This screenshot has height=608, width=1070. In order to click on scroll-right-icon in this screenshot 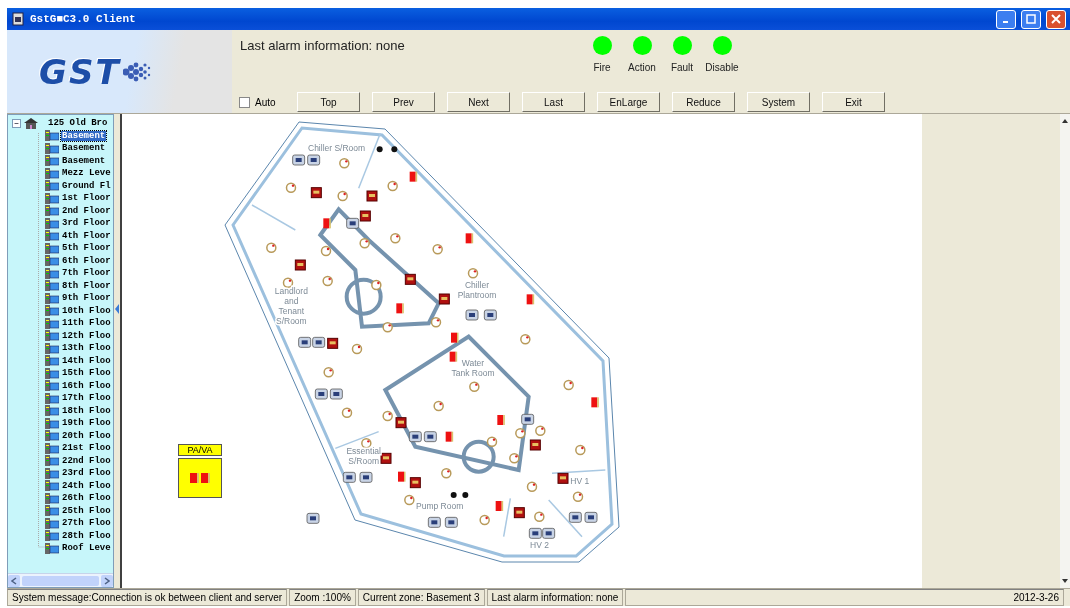, I will do `click(107, 580)`.